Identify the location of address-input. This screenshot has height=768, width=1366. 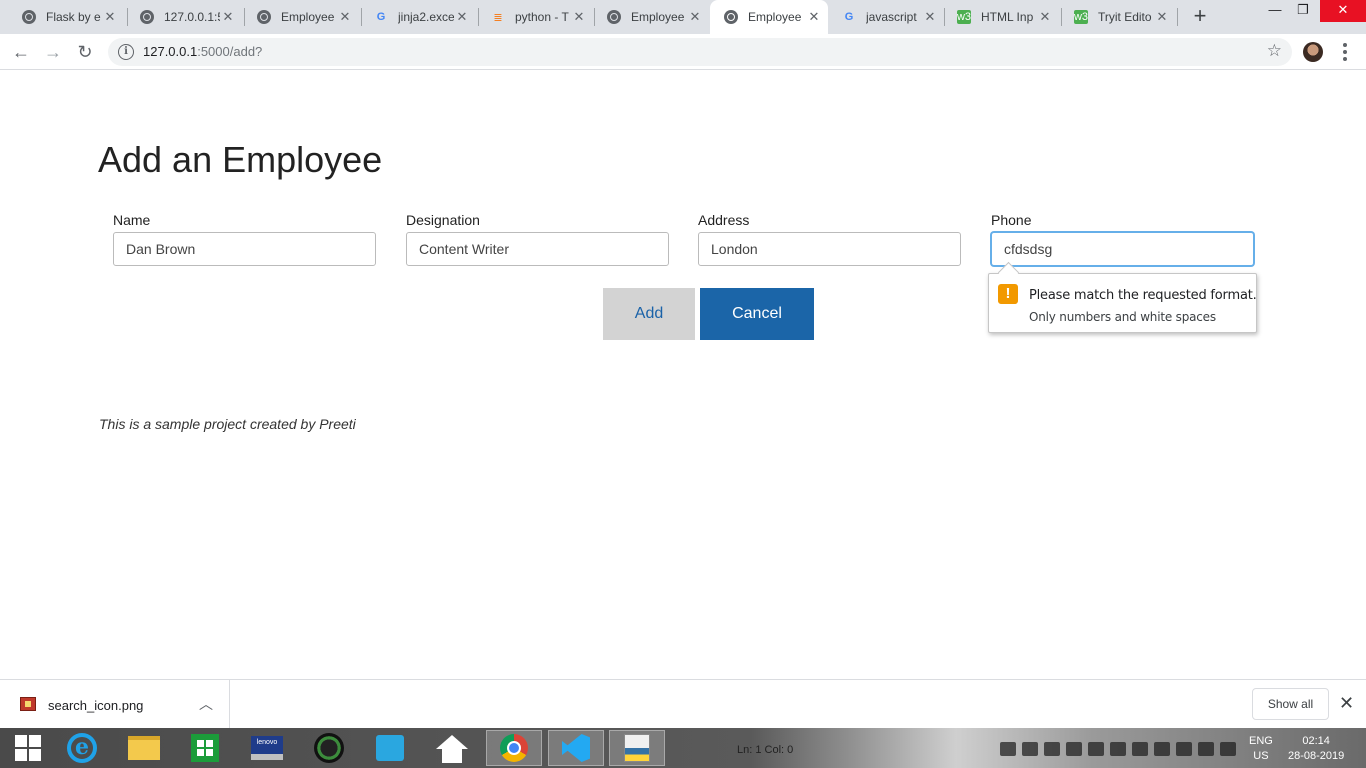
(829, 249).